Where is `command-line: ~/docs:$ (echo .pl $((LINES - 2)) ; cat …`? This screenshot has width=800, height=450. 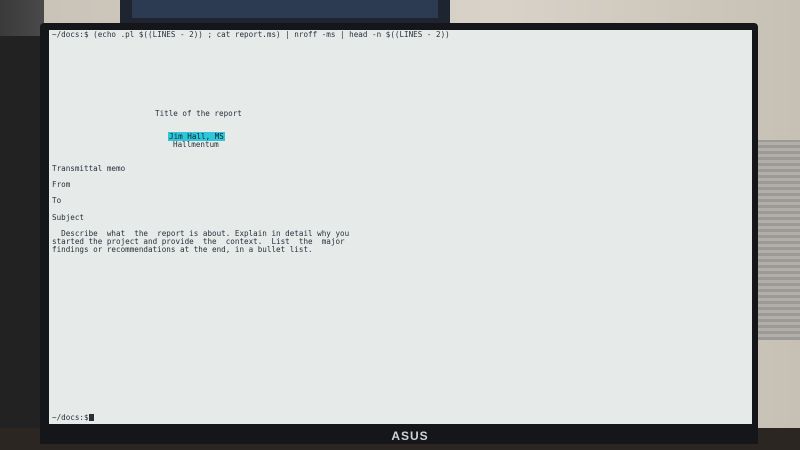
command-line: ~/docs:$ (echo .pl $((LINES - 2)) ; cat … is located at coordinates (251, 34).